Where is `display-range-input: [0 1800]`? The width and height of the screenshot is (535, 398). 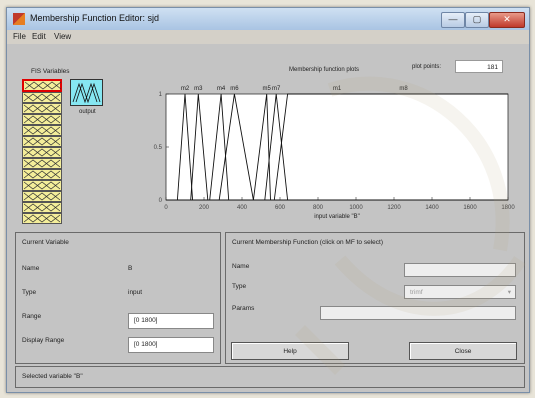 display-range-input: [0 1800] is located at coordinates (171, 345).